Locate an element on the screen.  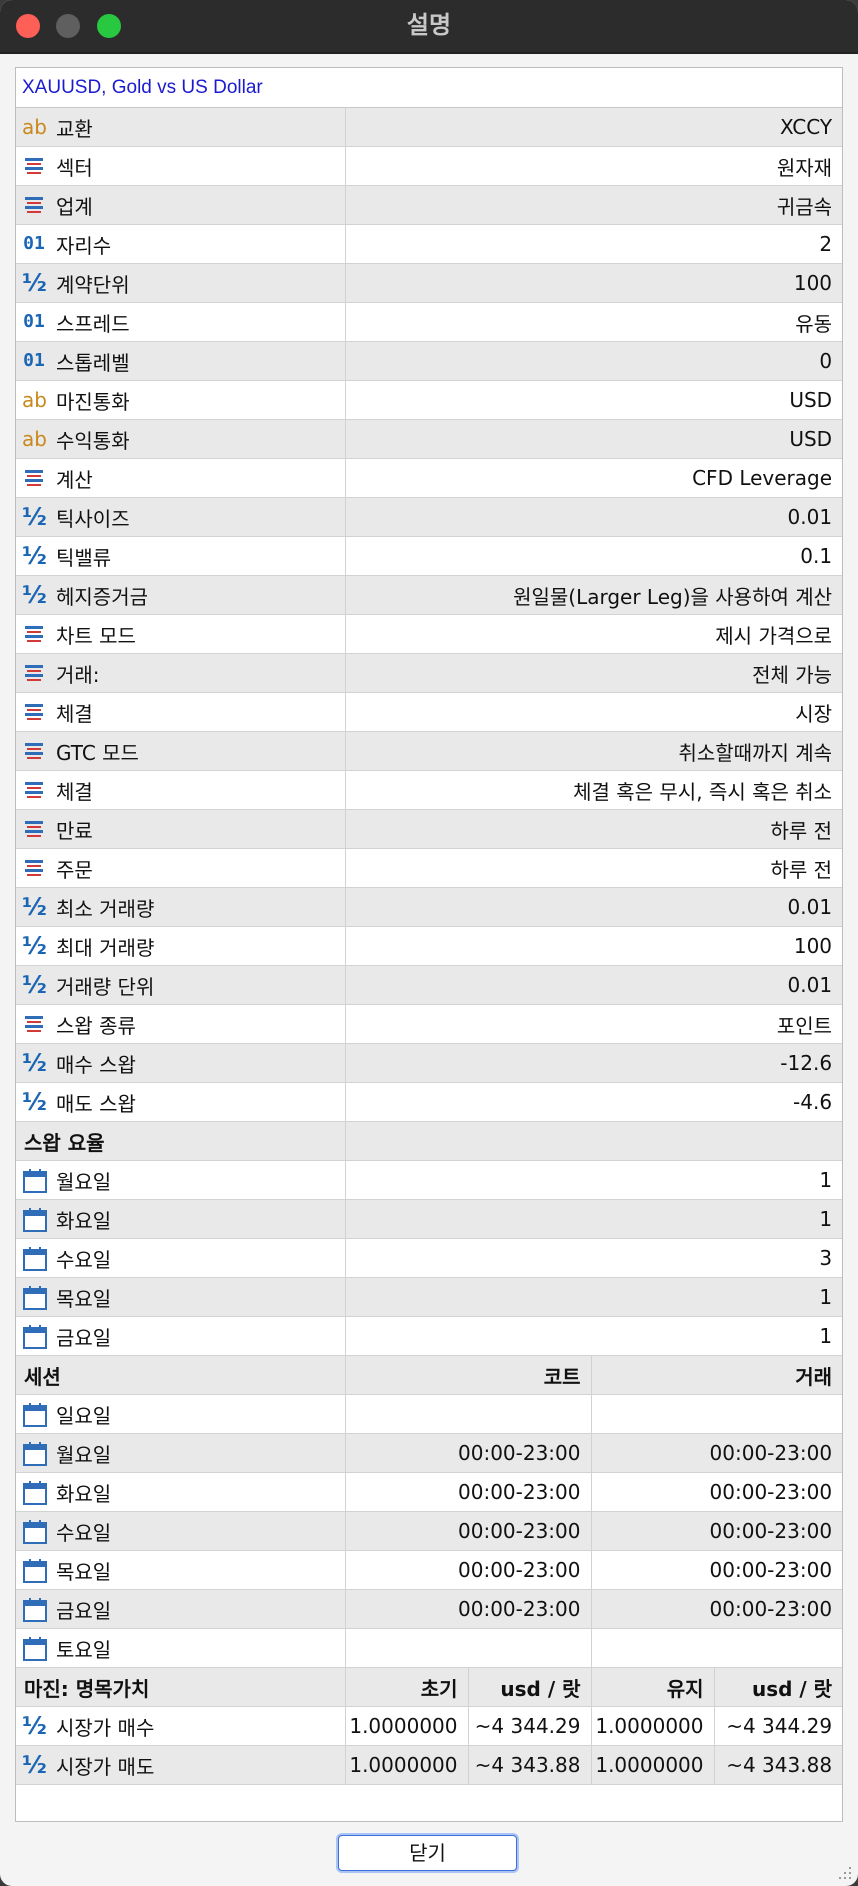
property-label: GTC 모드 is located at coordinates (97, 752).